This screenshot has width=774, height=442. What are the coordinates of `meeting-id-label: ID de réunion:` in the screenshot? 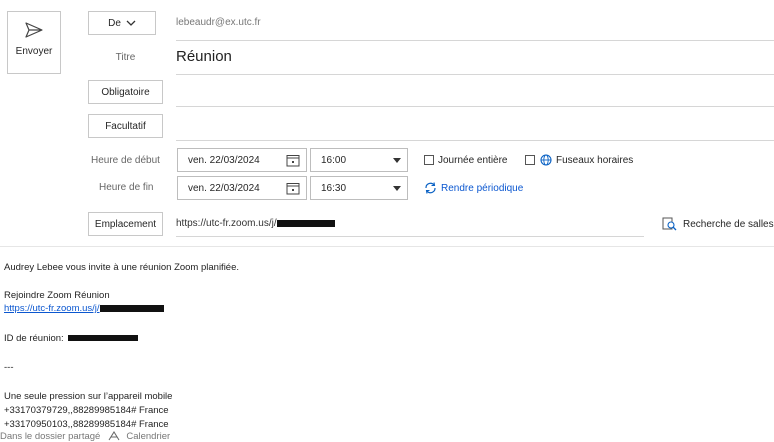 It's located at (34, 338).